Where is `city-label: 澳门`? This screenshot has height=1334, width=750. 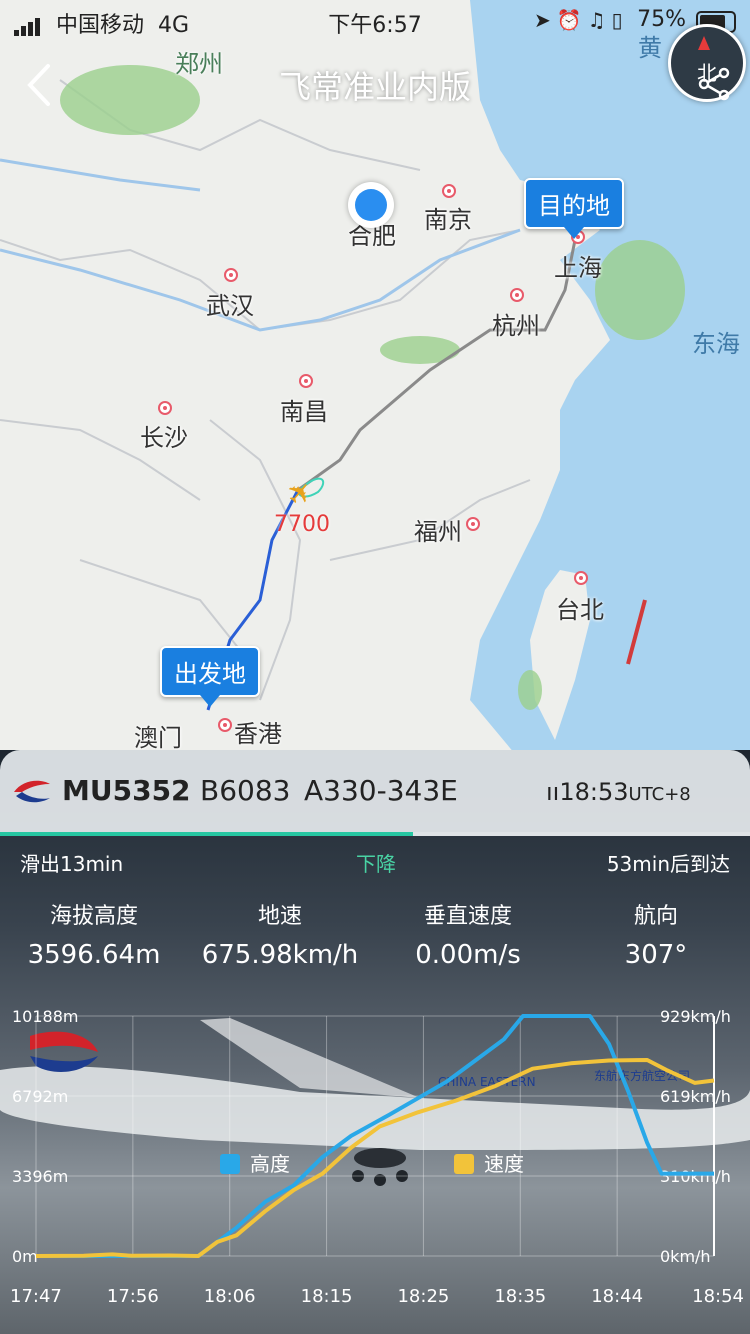
city-label: 澳门 is located at coordinates (158, 738).